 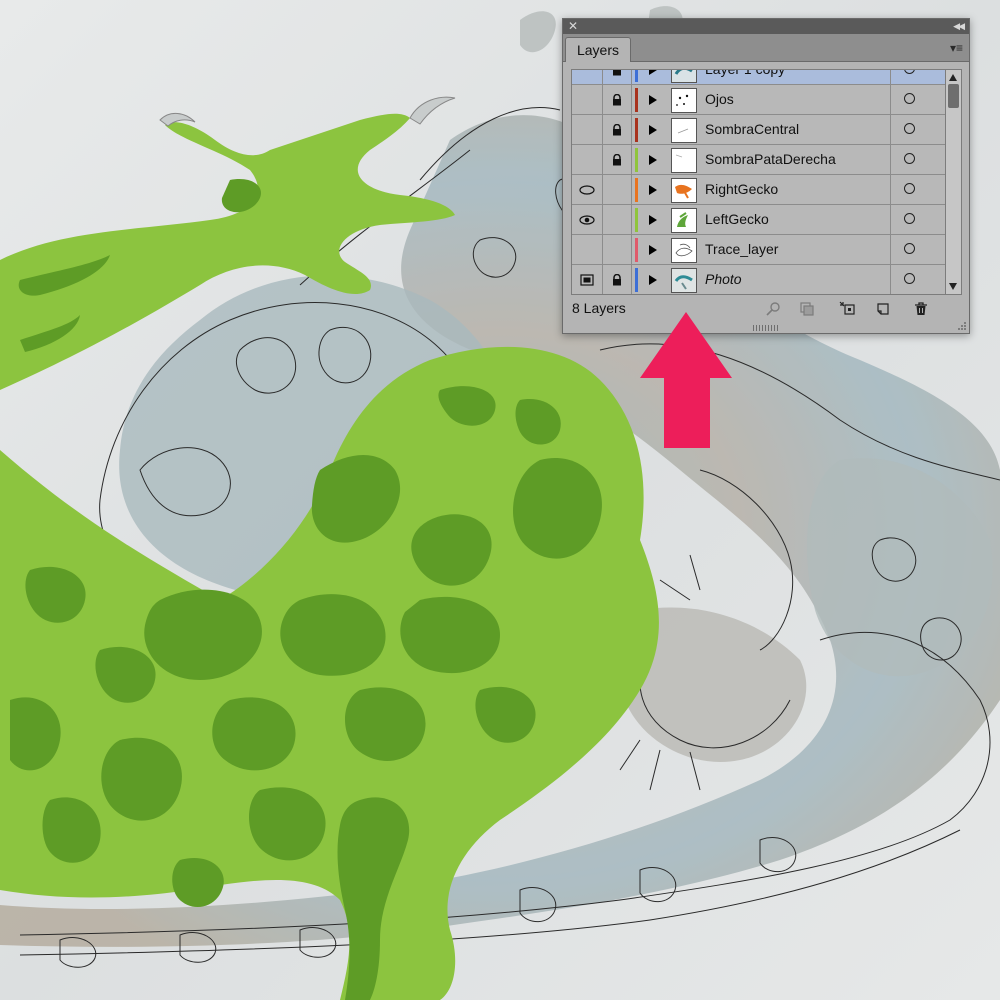 I want to click on layer-row-leftgecko: LeftGecko, so click(x=759, y=220).